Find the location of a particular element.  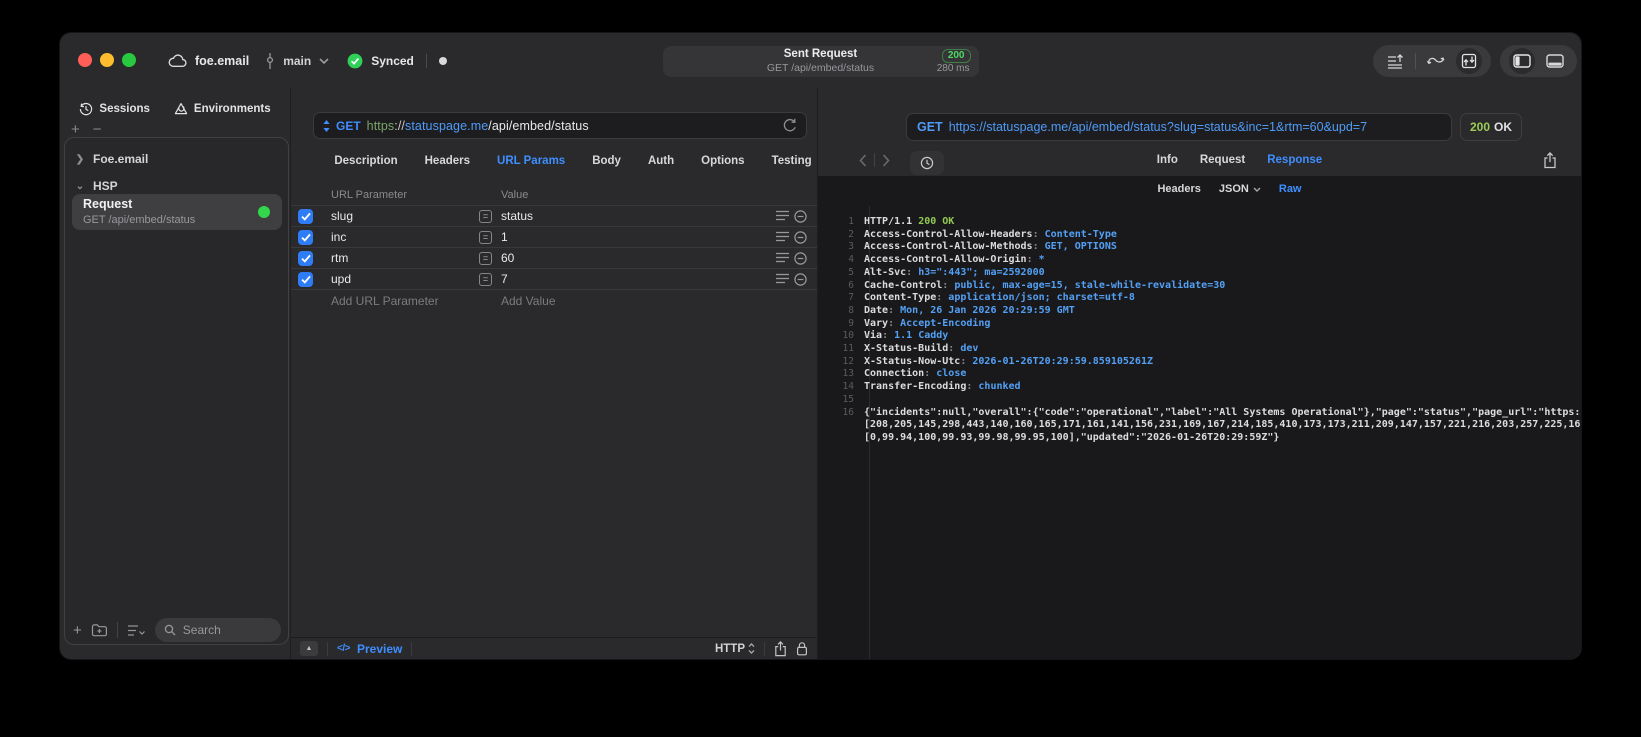

search-icon is located at coordinates (170, 630).